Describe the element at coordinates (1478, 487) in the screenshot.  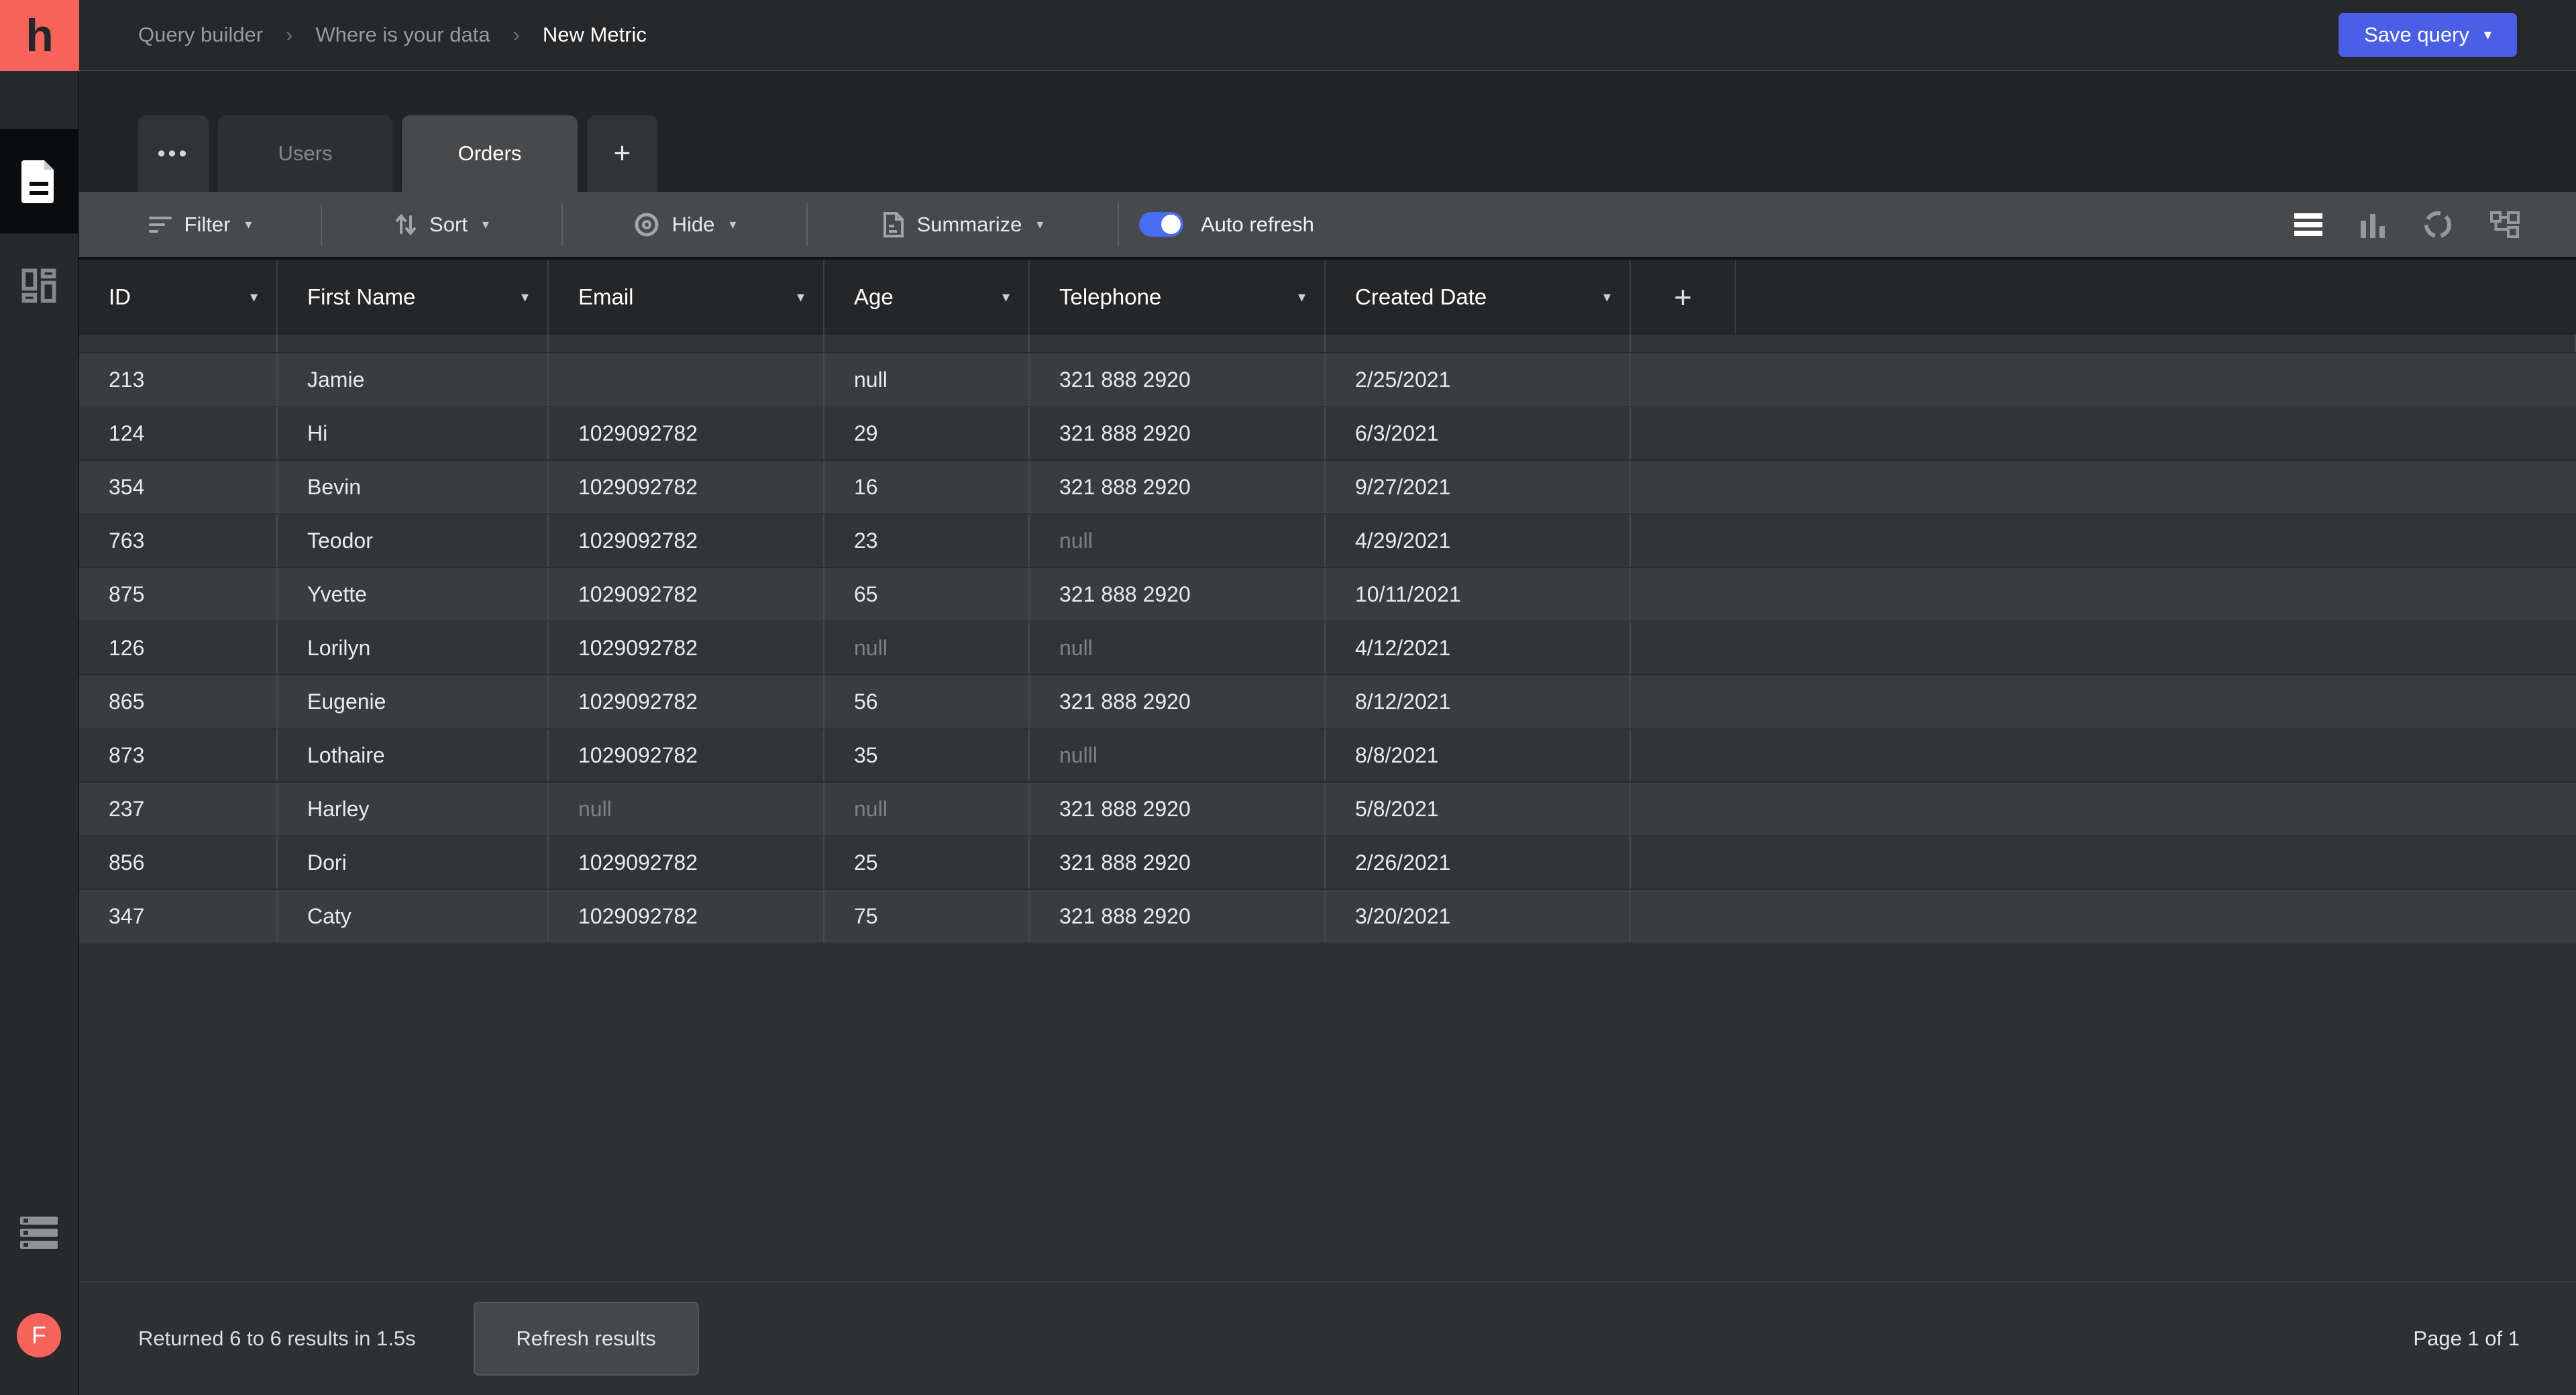
I see `cell-created-date: 9/27/2021` at that location.